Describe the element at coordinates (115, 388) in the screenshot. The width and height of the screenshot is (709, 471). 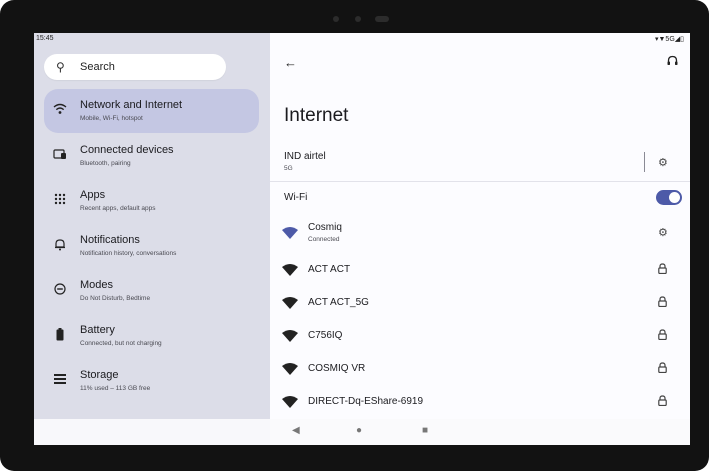
I see `sidebar-item-sub: 11% used – 113 GB free` at that location.